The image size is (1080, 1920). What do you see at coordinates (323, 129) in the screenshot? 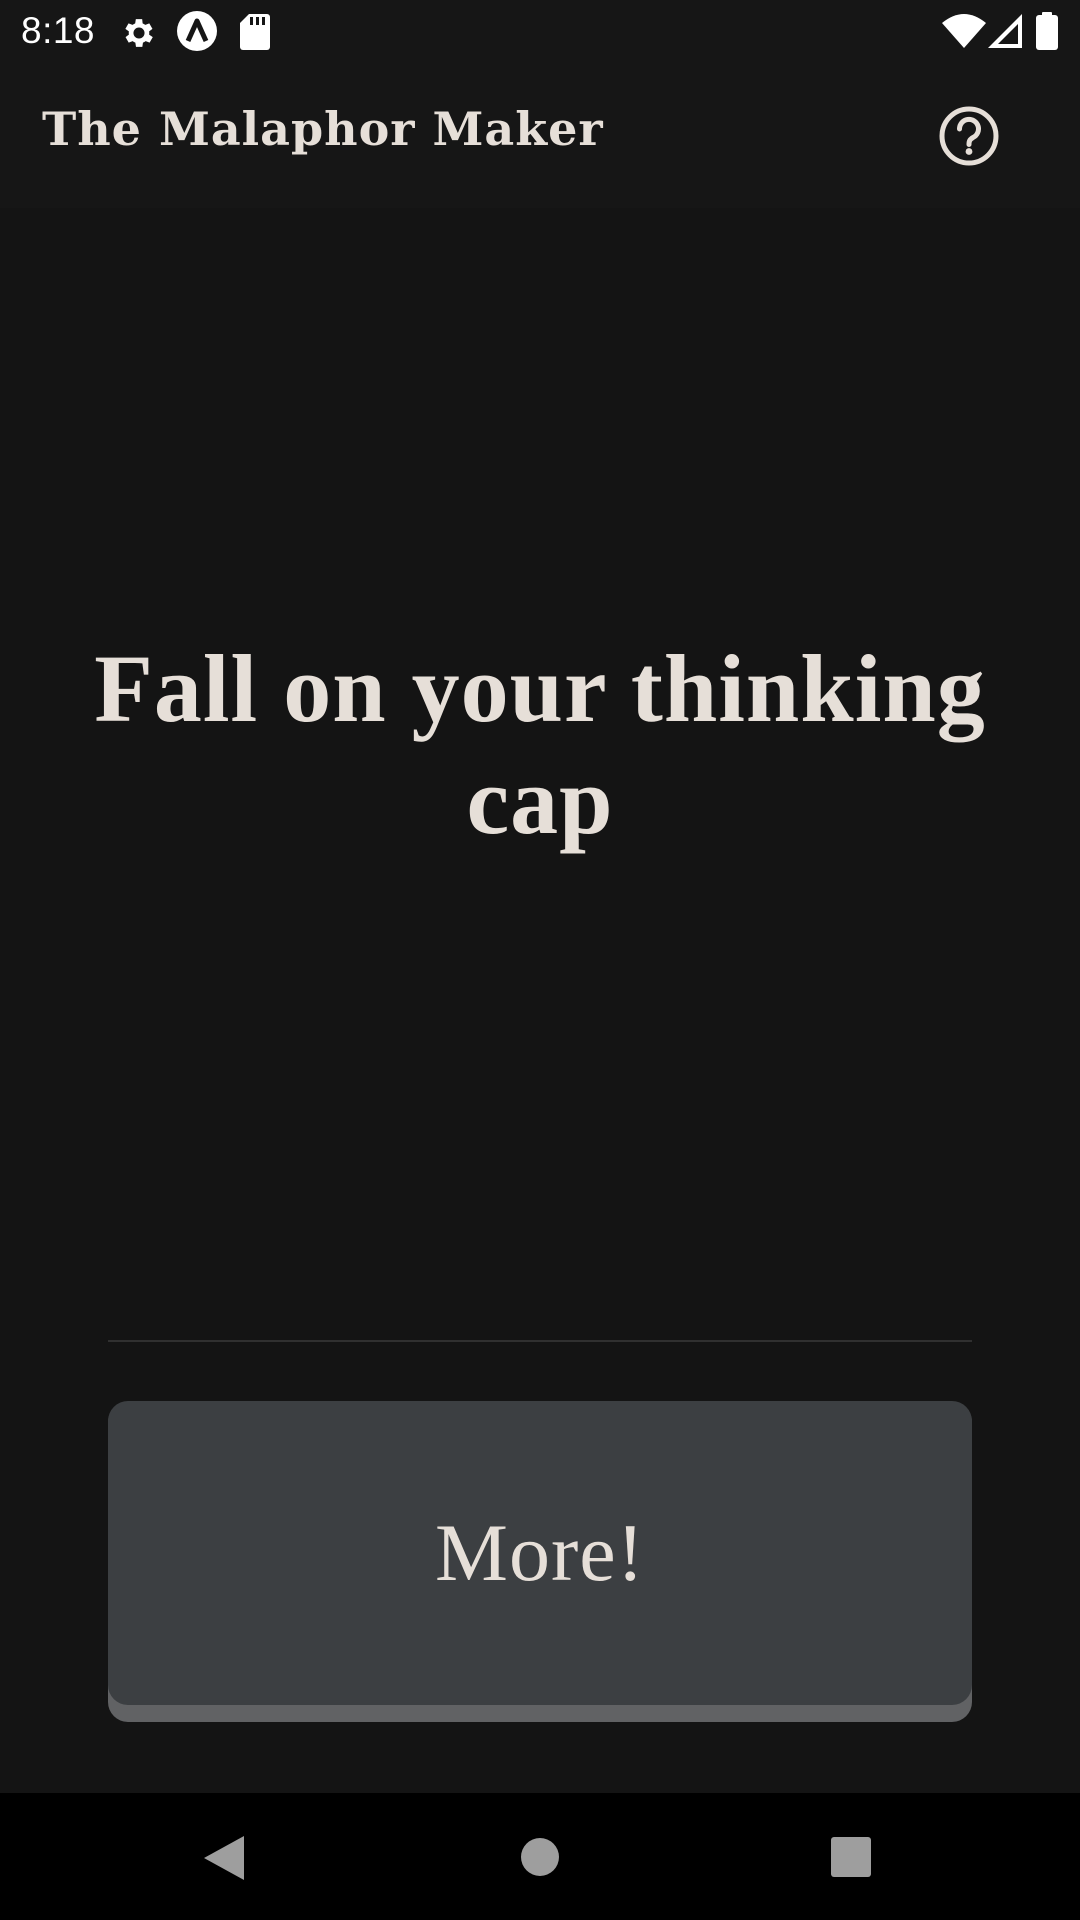
I see `app-title: The Malaphor Maker` at bounding box center [323, 129].